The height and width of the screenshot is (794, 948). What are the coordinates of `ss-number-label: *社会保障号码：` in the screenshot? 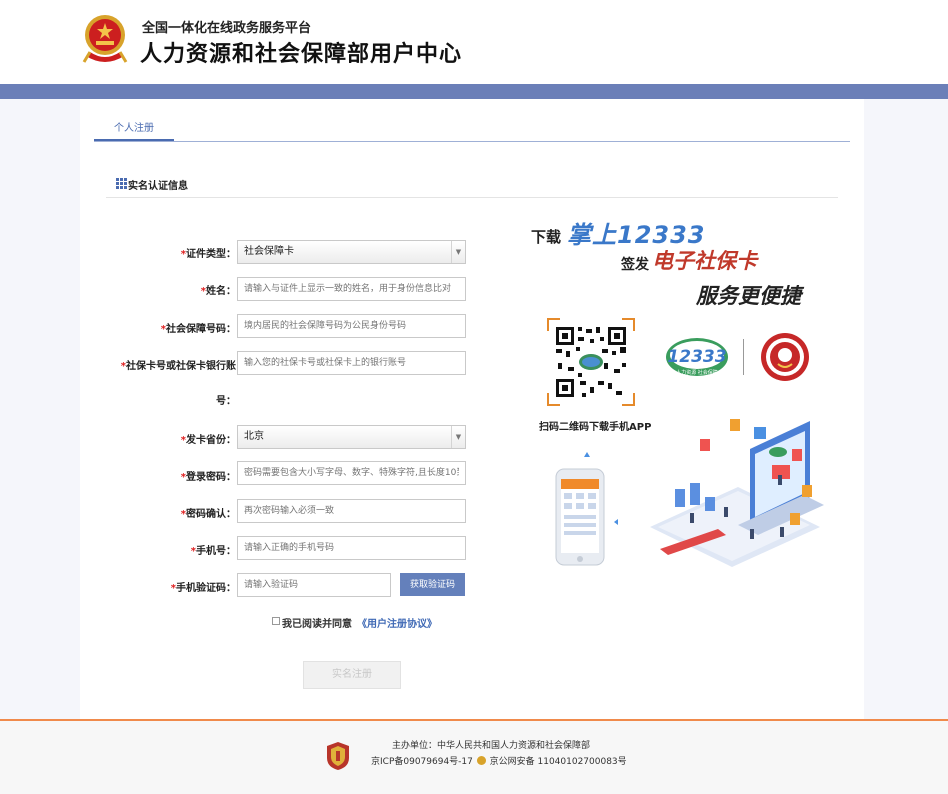 It's located at (198, 329).